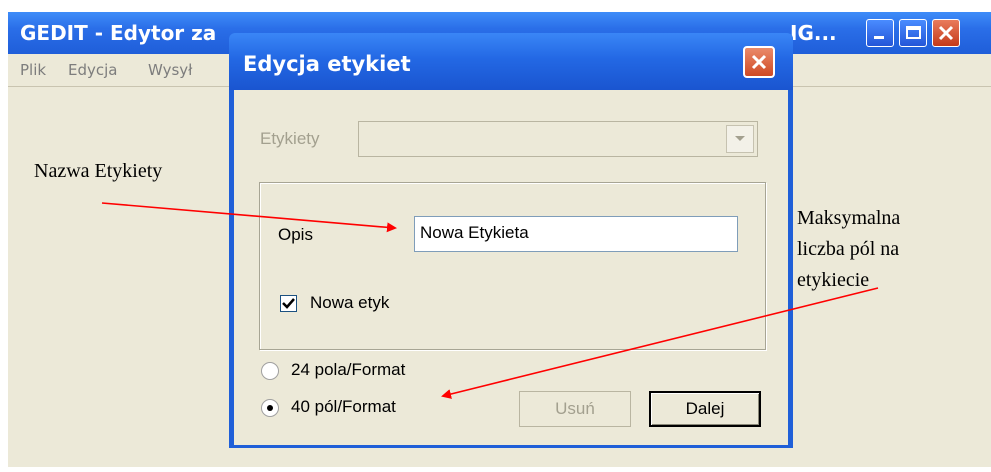  Describe the element at coordinates (511, 61) in the screenshot. I see `dialog-titlebar: Edycja etykiet` at that location.